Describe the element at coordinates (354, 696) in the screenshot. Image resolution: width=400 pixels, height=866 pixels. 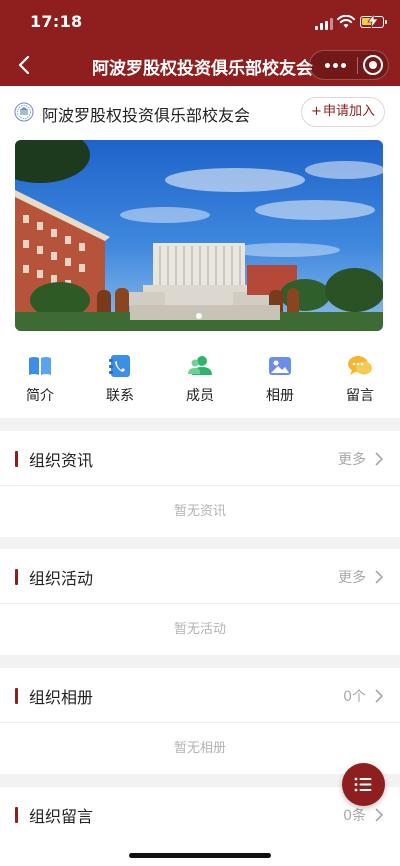
I see `section-count-link: 0个` at that location.